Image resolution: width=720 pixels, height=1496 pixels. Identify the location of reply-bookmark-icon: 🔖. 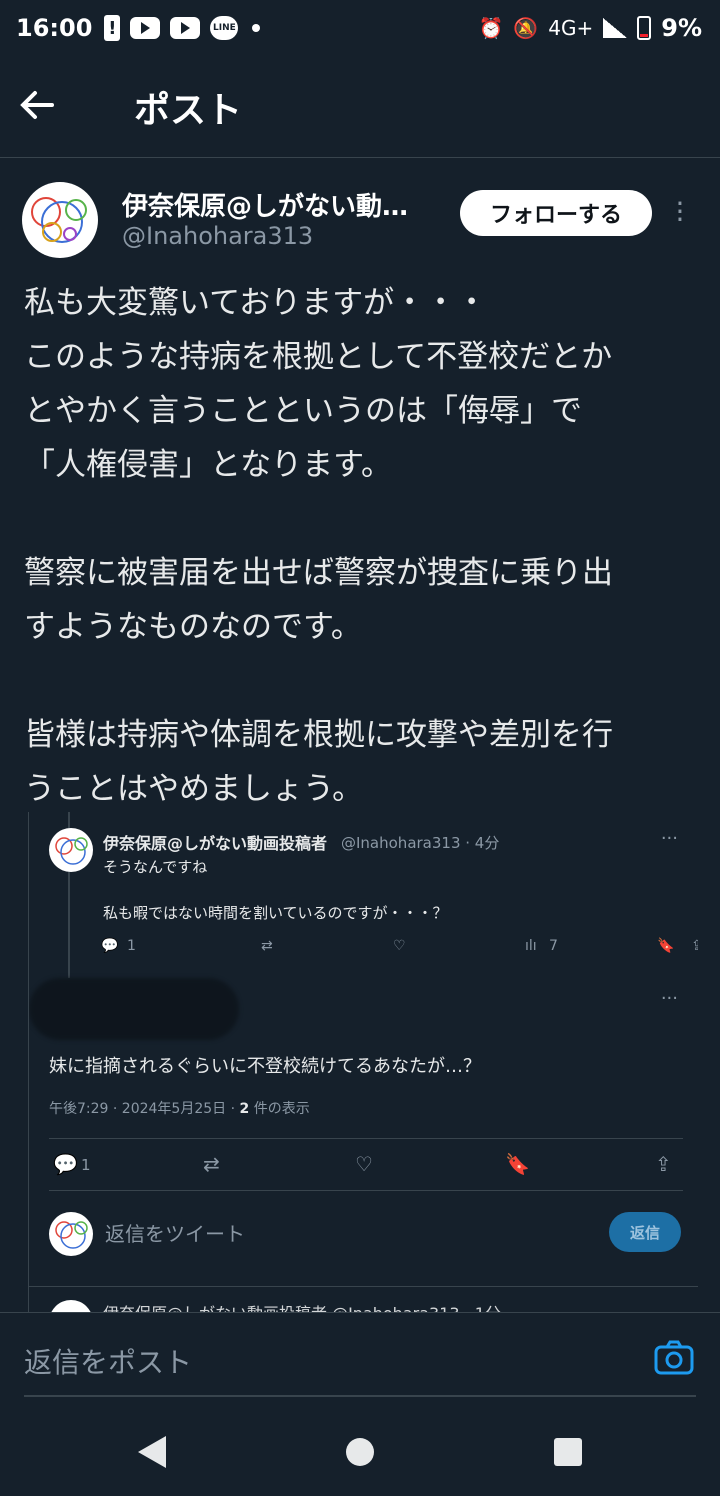
(517, 1164).